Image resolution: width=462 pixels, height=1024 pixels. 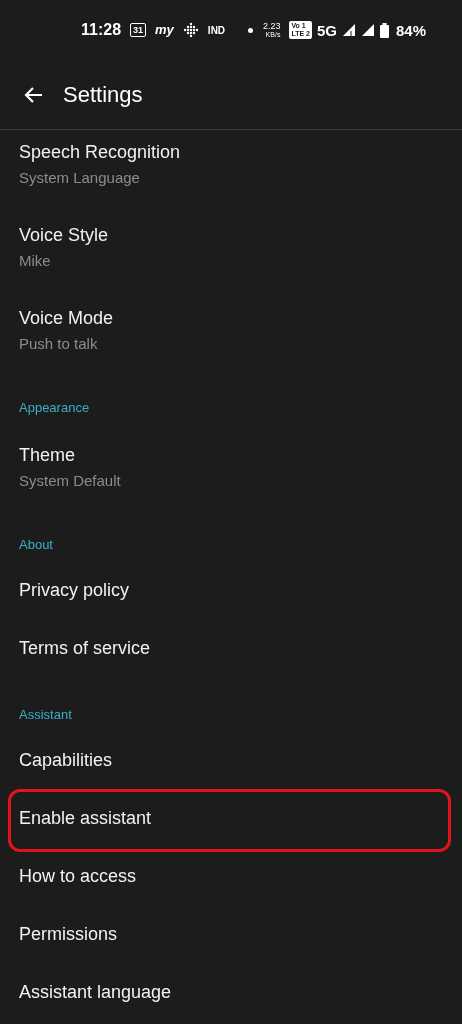 I want to click on setting-item: Terms of service, so click(x=85, y=648).